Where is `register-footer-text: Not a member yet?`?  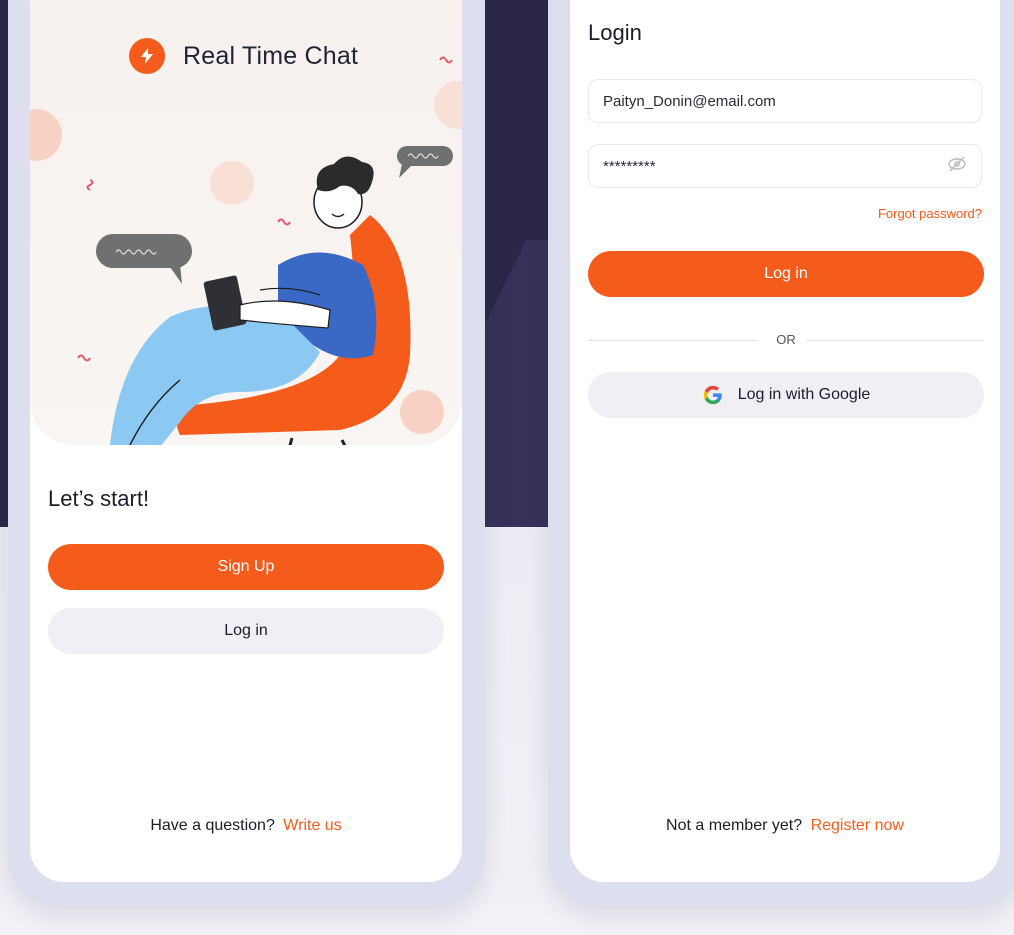 register-footer-text: Not a member yet? is located at coordinates (734, 825).